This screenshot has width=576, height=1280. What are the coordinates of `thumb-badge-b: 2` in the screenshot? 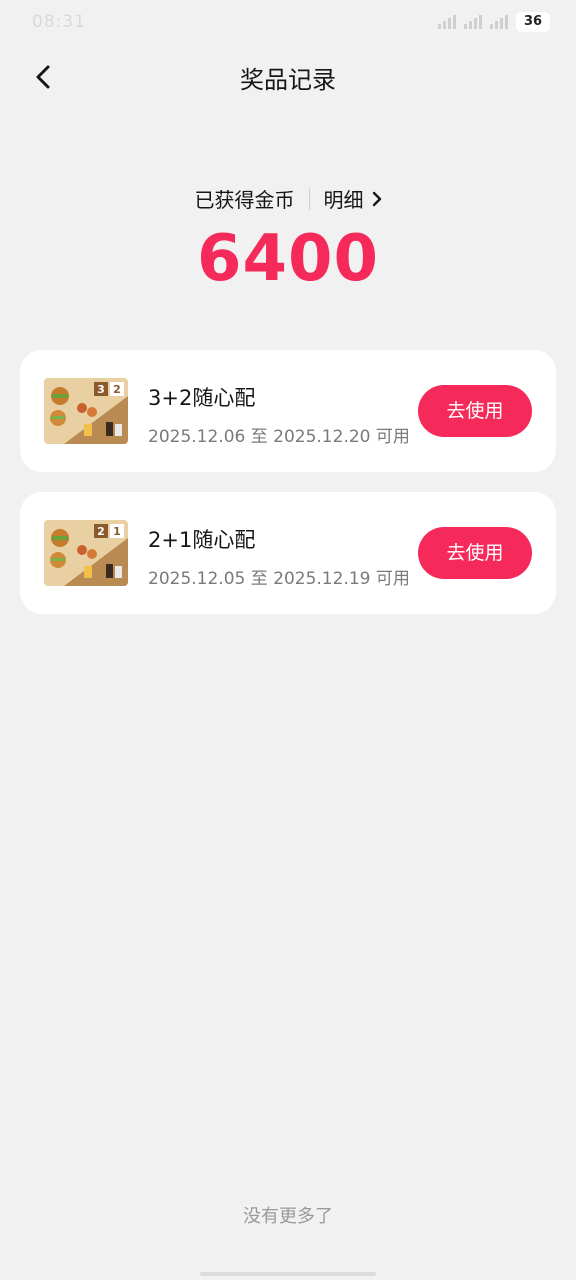 It's located at (117, 389).